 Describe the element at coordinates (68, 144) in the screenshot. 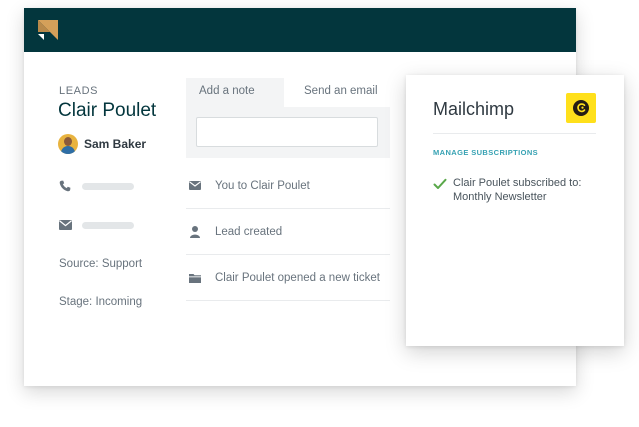

I see `avatar` at that location.